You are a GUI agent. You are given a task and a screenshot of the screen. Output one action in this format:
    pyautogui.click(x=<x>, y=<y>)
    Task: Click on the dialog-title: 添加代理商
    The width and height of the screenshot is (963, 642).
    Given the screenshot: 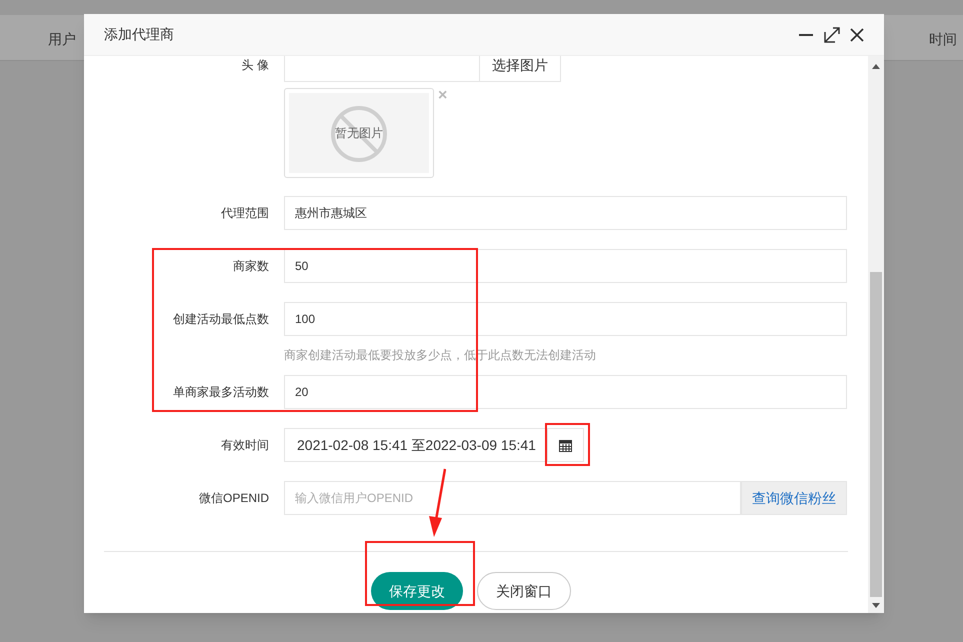 What is the action you would take?
    pyautogui.click(x=139, y=34)
    